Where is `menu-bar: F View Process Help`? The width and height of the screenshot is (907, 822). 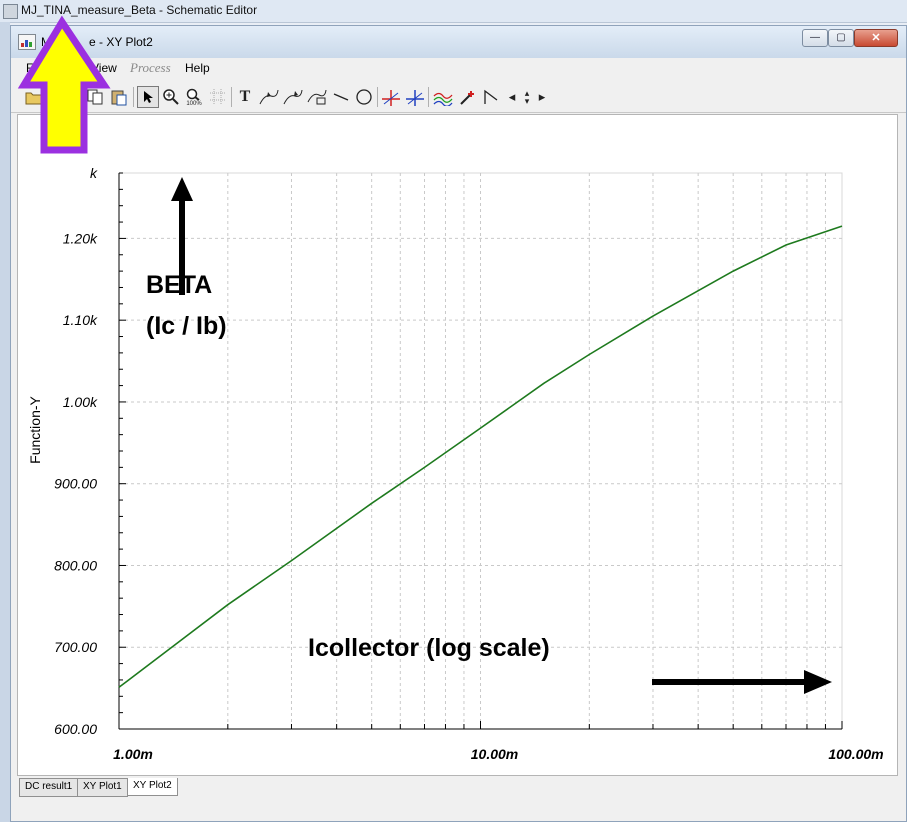 menu-bar: F View Process Help is located at coordinates (458, 68).